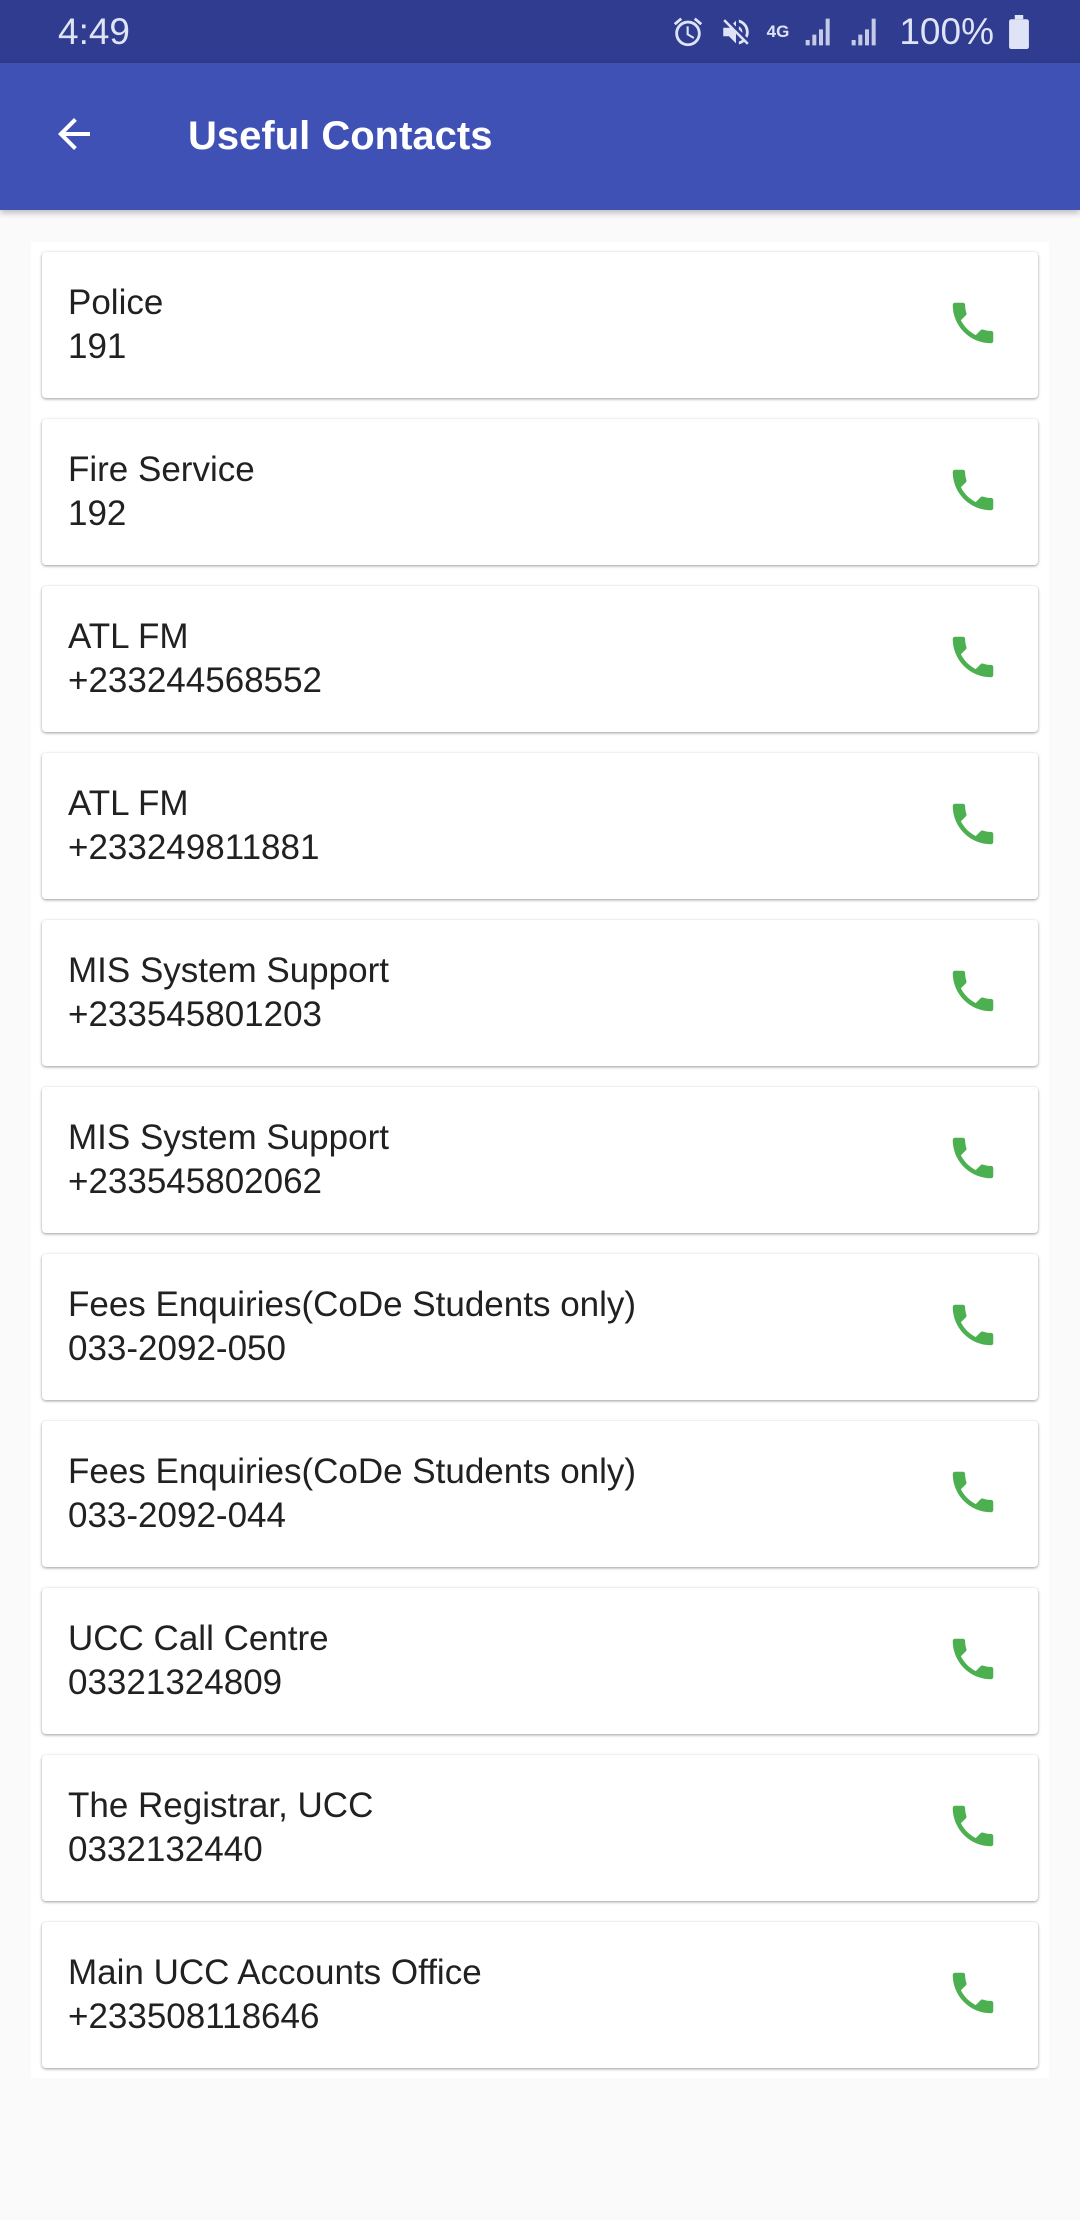  Describe the element at coordinates (195, 659) in the screenshot. I see `contact-text: ATL FM +233244568552` at that location.